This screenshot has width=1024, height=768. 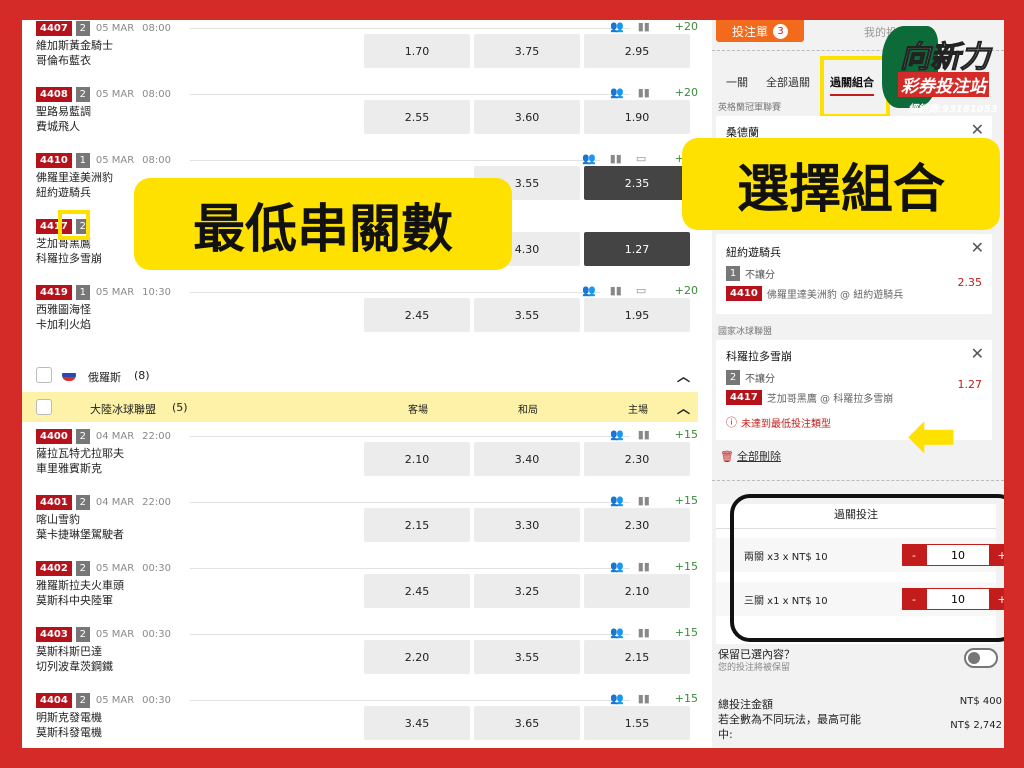 I want to click on league-name: 大陸冰球聯盟, so click(x=123, y=409).